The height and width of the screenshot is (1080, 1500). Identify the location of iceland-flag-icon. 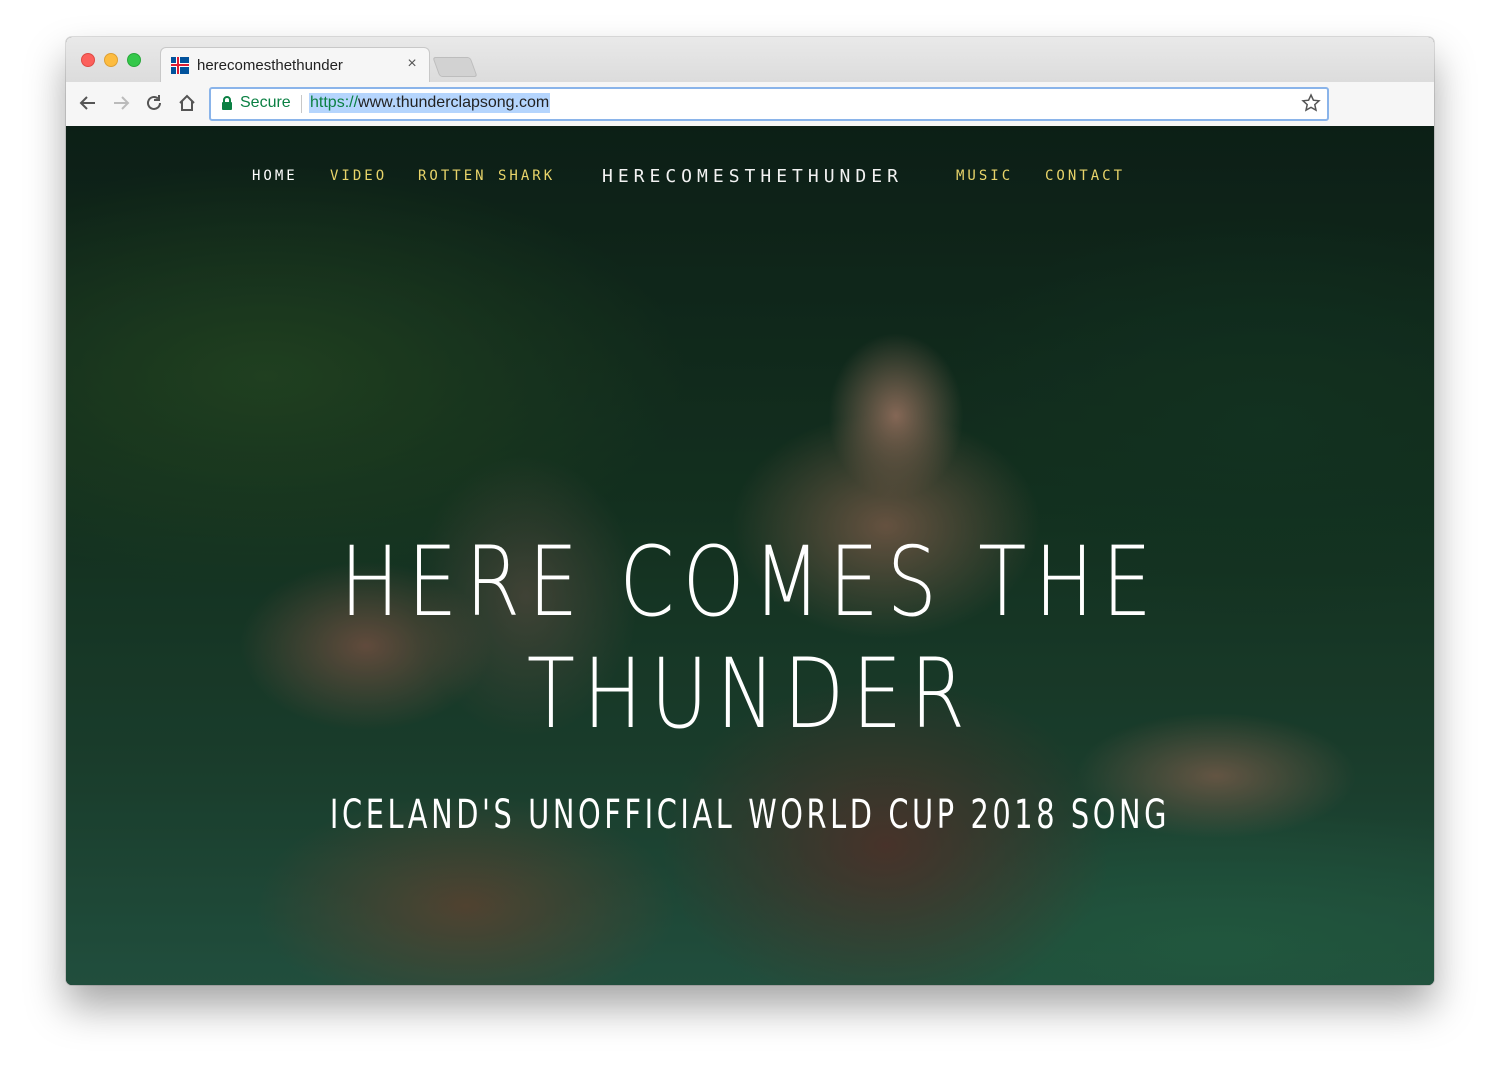
(180, 65).